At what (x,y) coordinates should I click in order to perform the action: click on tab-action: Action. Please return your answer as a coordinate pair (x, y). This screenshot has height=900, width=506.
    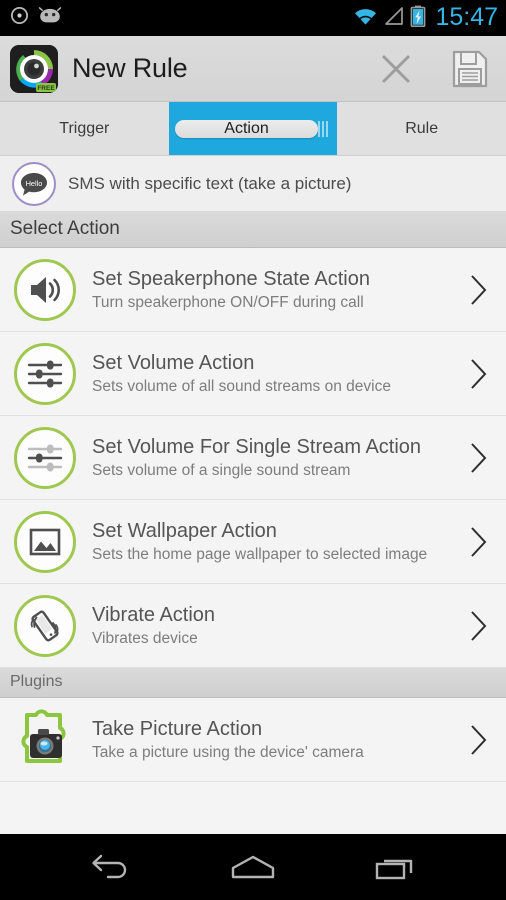
    Looking at the image, I should click on (253, 128).